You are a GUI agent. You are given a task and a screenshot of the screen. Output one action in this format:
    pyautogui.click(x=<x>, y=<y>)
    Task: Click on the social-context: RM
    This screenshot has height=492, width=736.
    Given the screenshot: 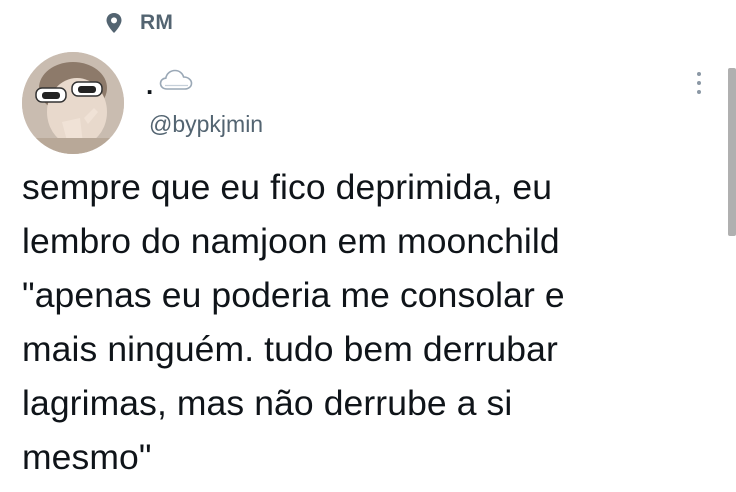 What is the action you would take?
    pyautogui.click(x=138, y=23)
    